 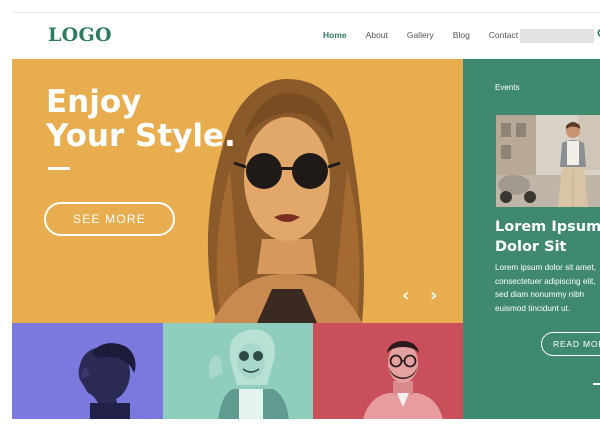 I want to click on chevron-right-icon: ›, so click(x=433, y=295).